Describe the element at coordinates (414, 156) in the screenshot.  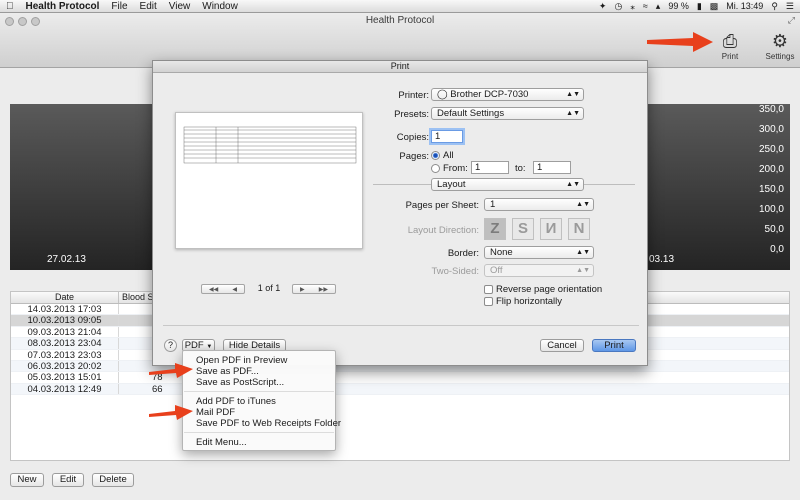
I see `pages-label: Pages:` at that location.